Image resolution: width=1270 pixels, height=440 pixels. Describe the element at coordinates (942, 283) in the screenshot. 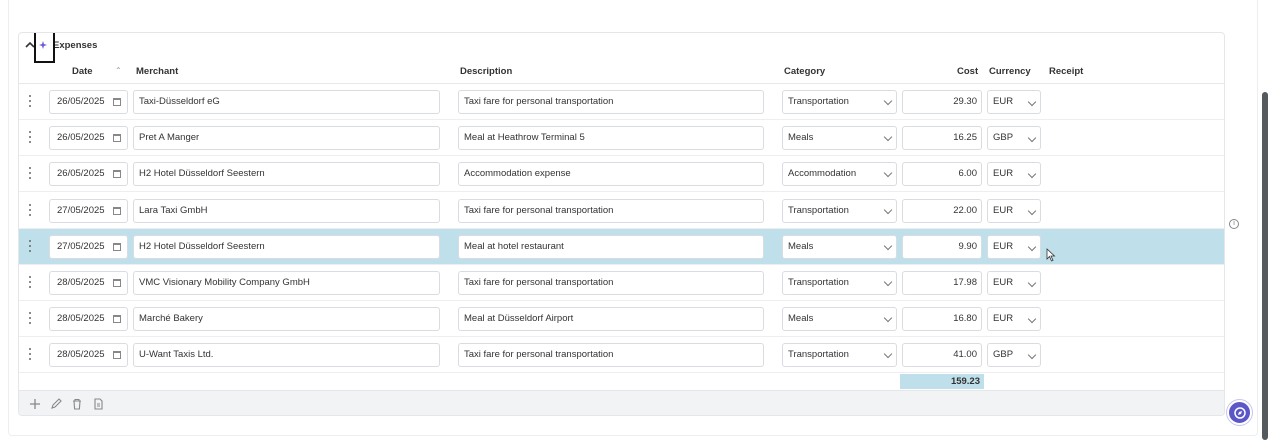

I see `cost-field: 17.98` at that location.